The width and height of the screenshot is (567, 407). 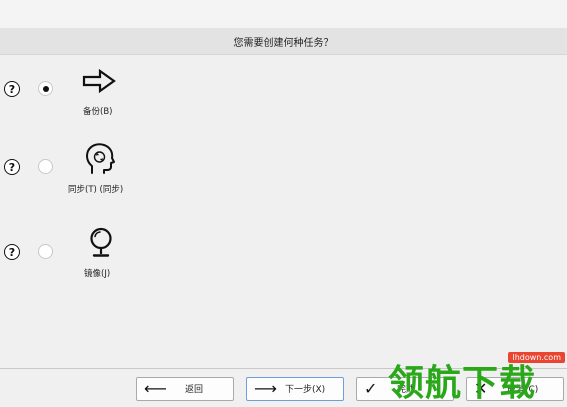 I want to click on radio-sync, so click(x=45, y=166).